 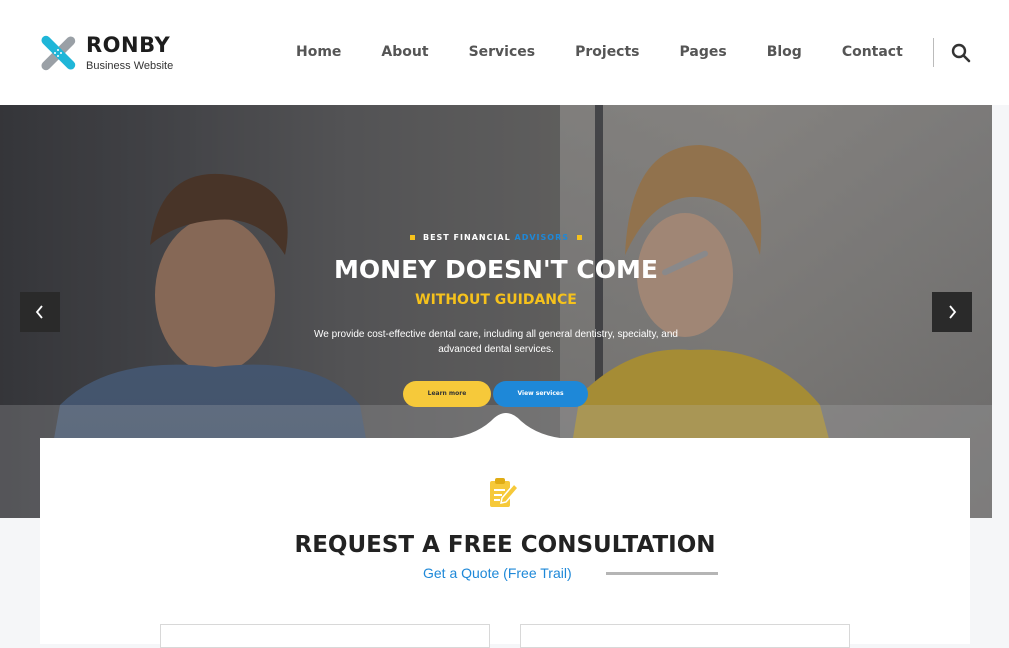 I want to click on clipboard-edit-icon, so click(x=505, y=492).